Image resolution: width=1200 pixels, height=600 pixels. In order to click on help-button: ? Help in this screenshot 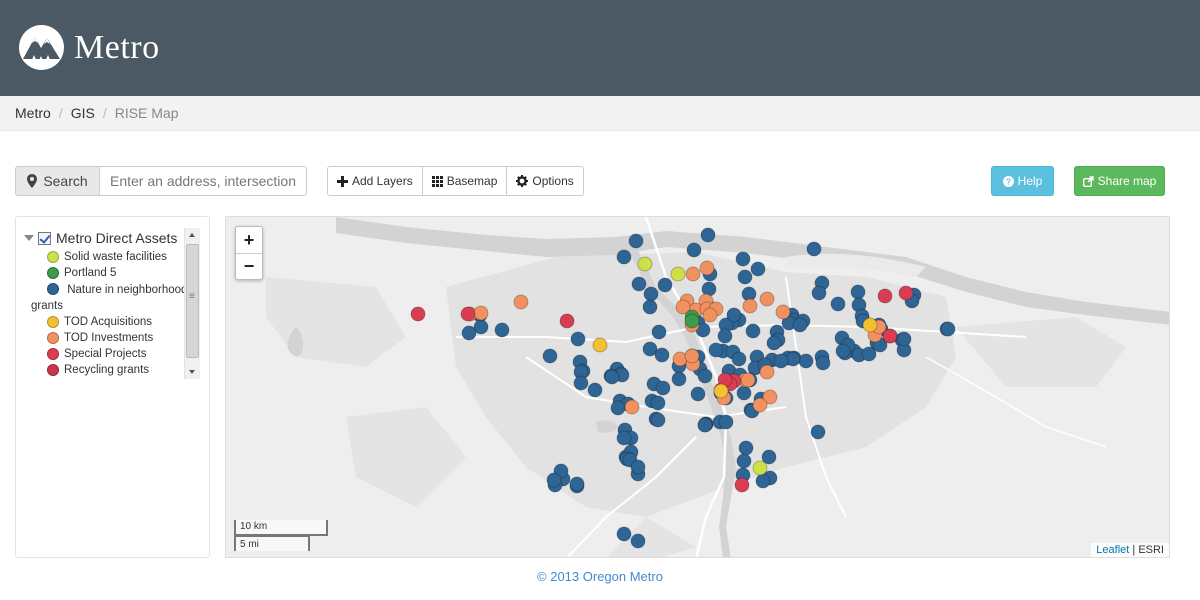, I will do `click(1022, 181)`.